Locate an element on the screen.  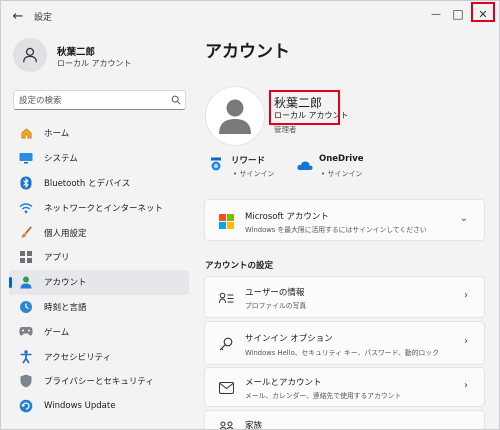
sidebar-item-label: Bluetooth とデバイス is located at coordinates (87, 183).